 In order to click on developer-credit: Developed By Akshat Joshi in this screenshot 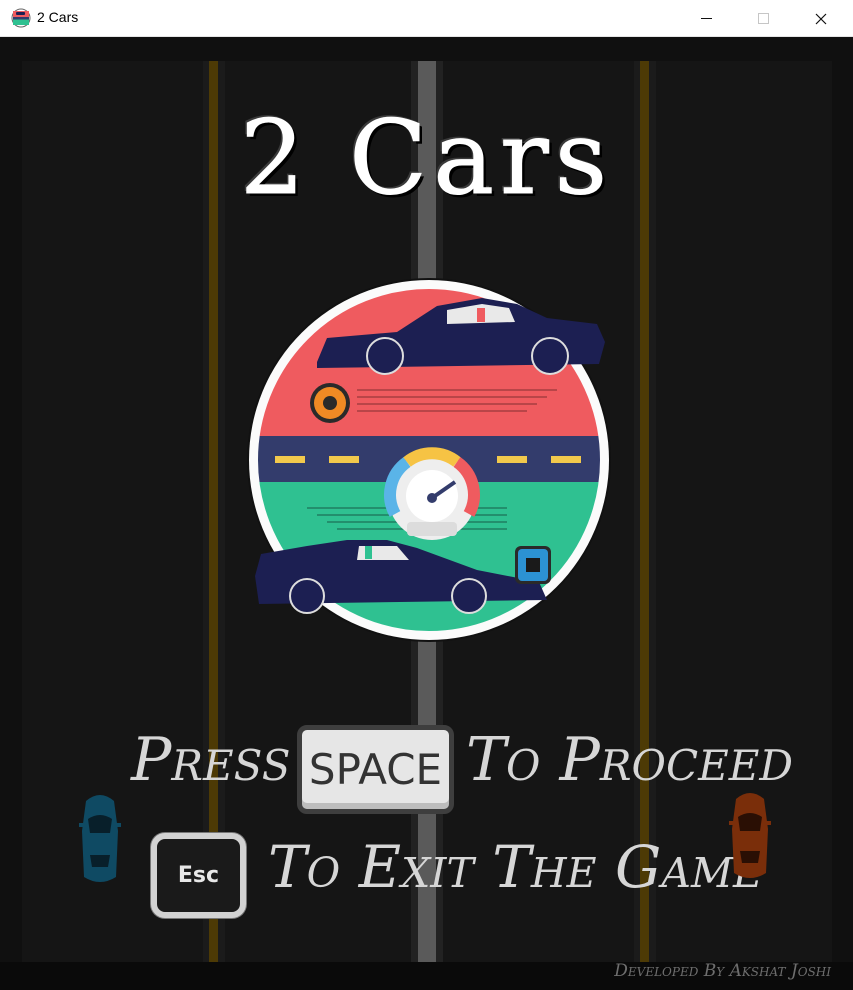, I will do `click(722, 971)`.